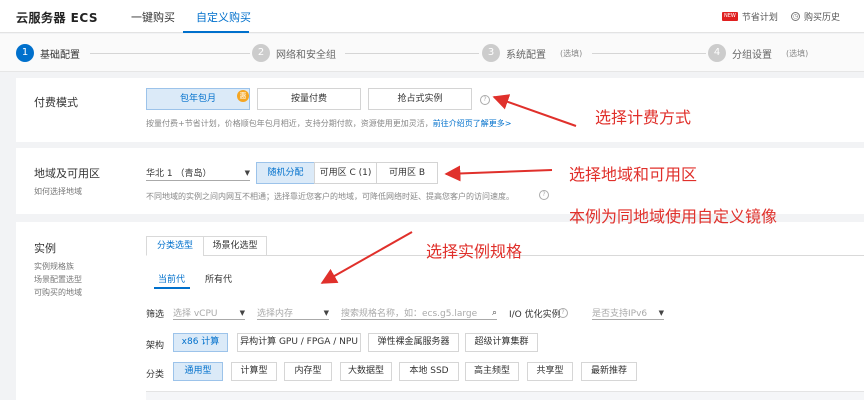 Image resolution: width=864 pixels, height=400 pixels. What do you see at coordinates (366, 257) in the screenshot?
I see `arrow-instance` at bounding box center [366, 257].